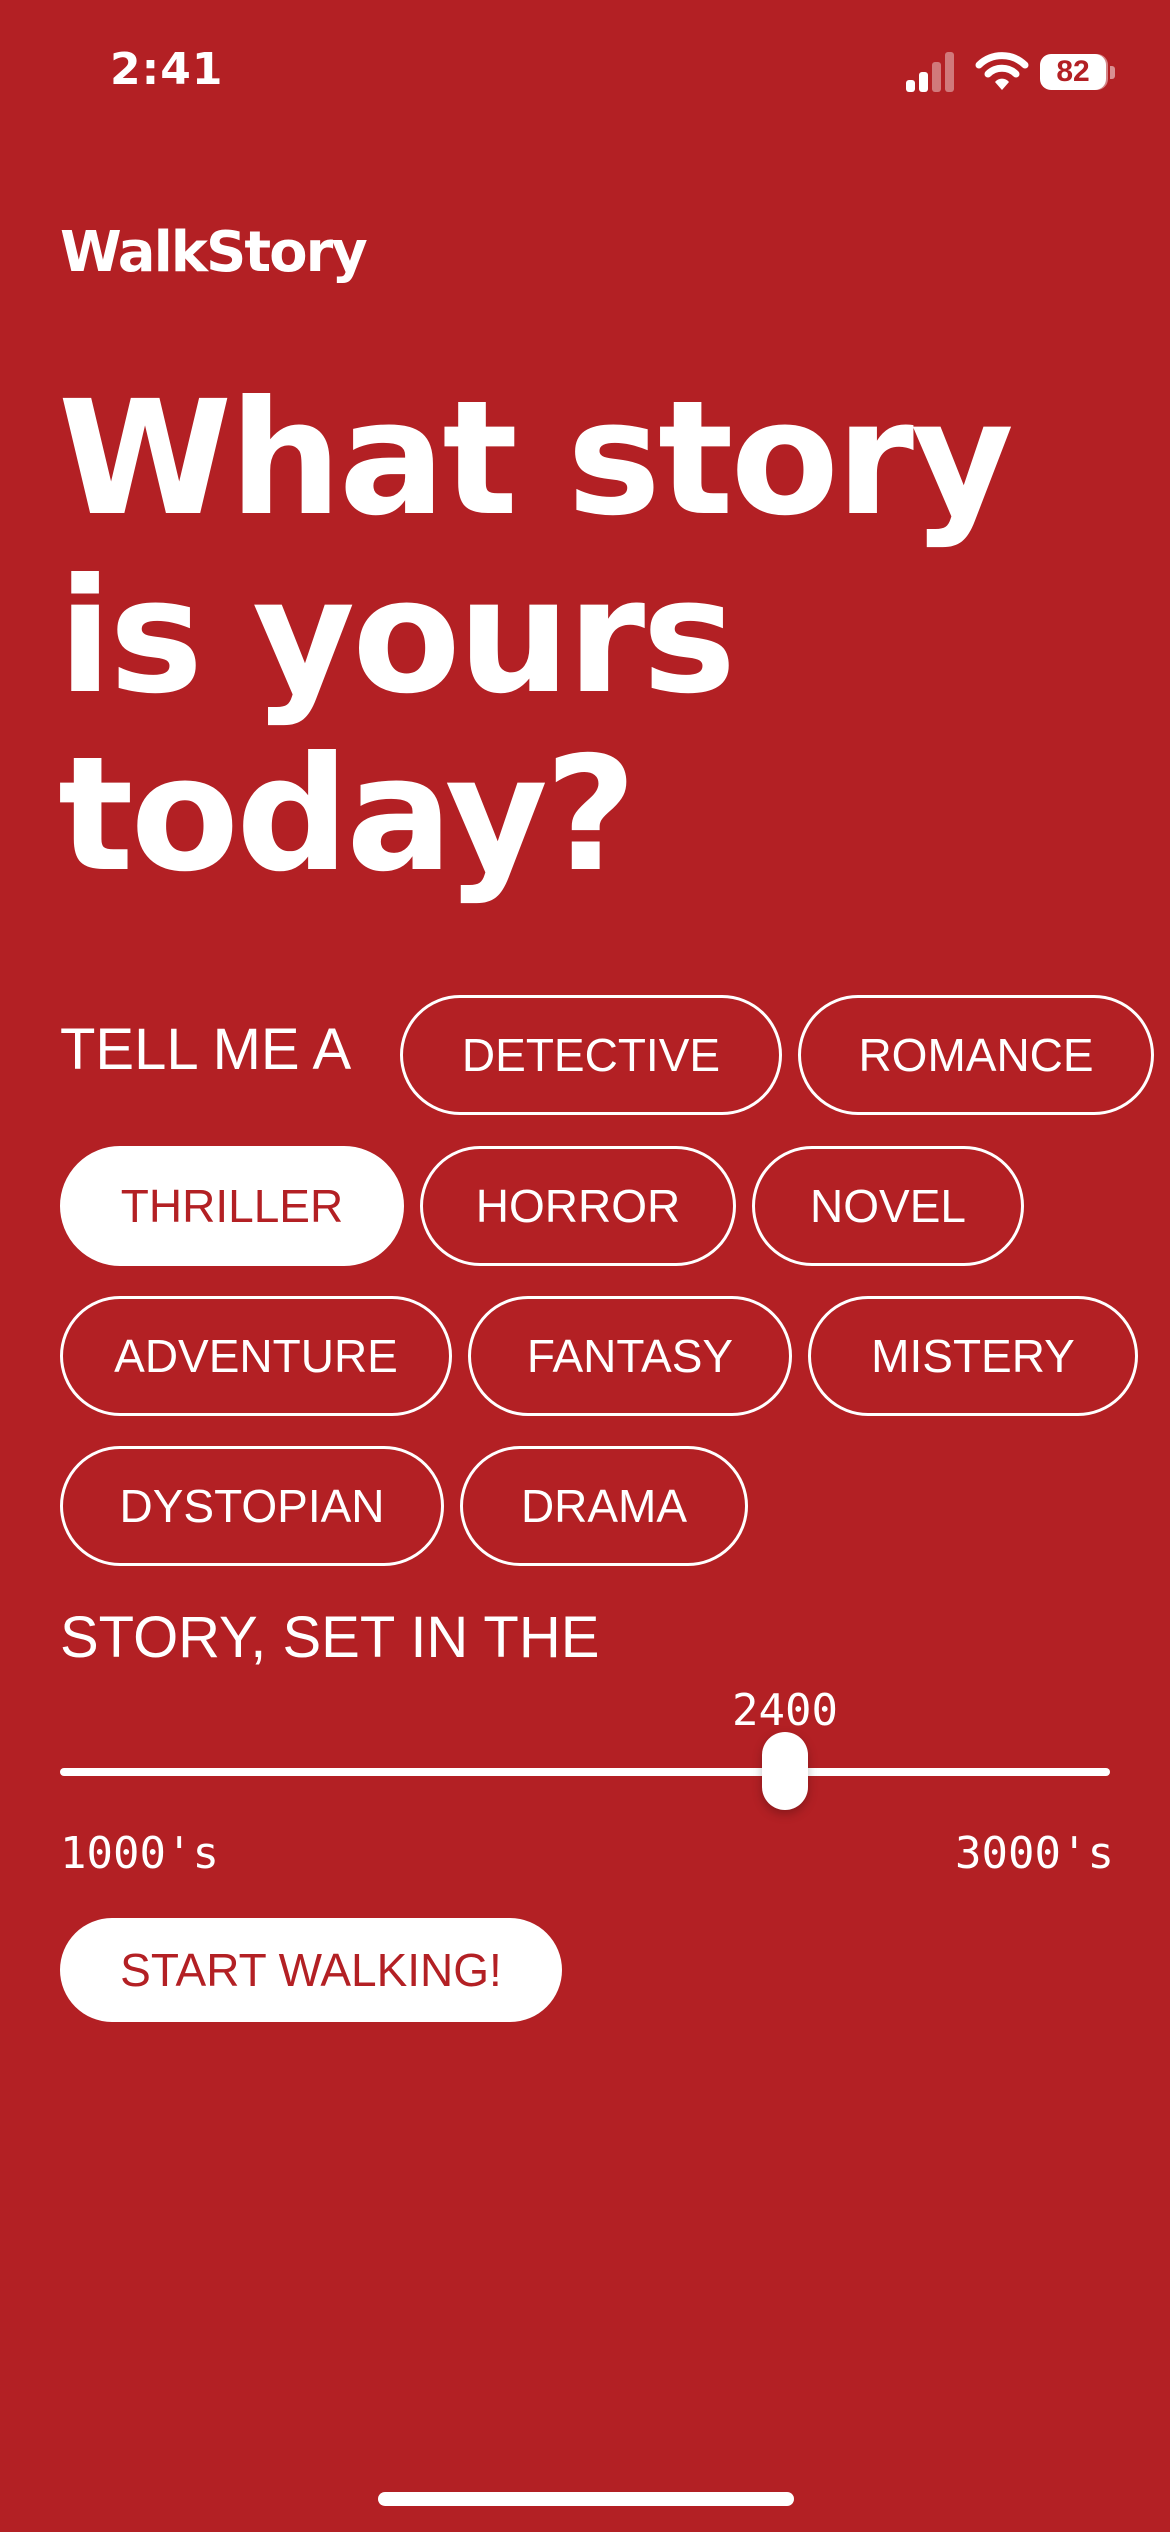  What do you see at coordinates (888, 1206) in the screenshot?
I see `genre-chip-novel: NOVEL` at bounding box center [888, 1206].